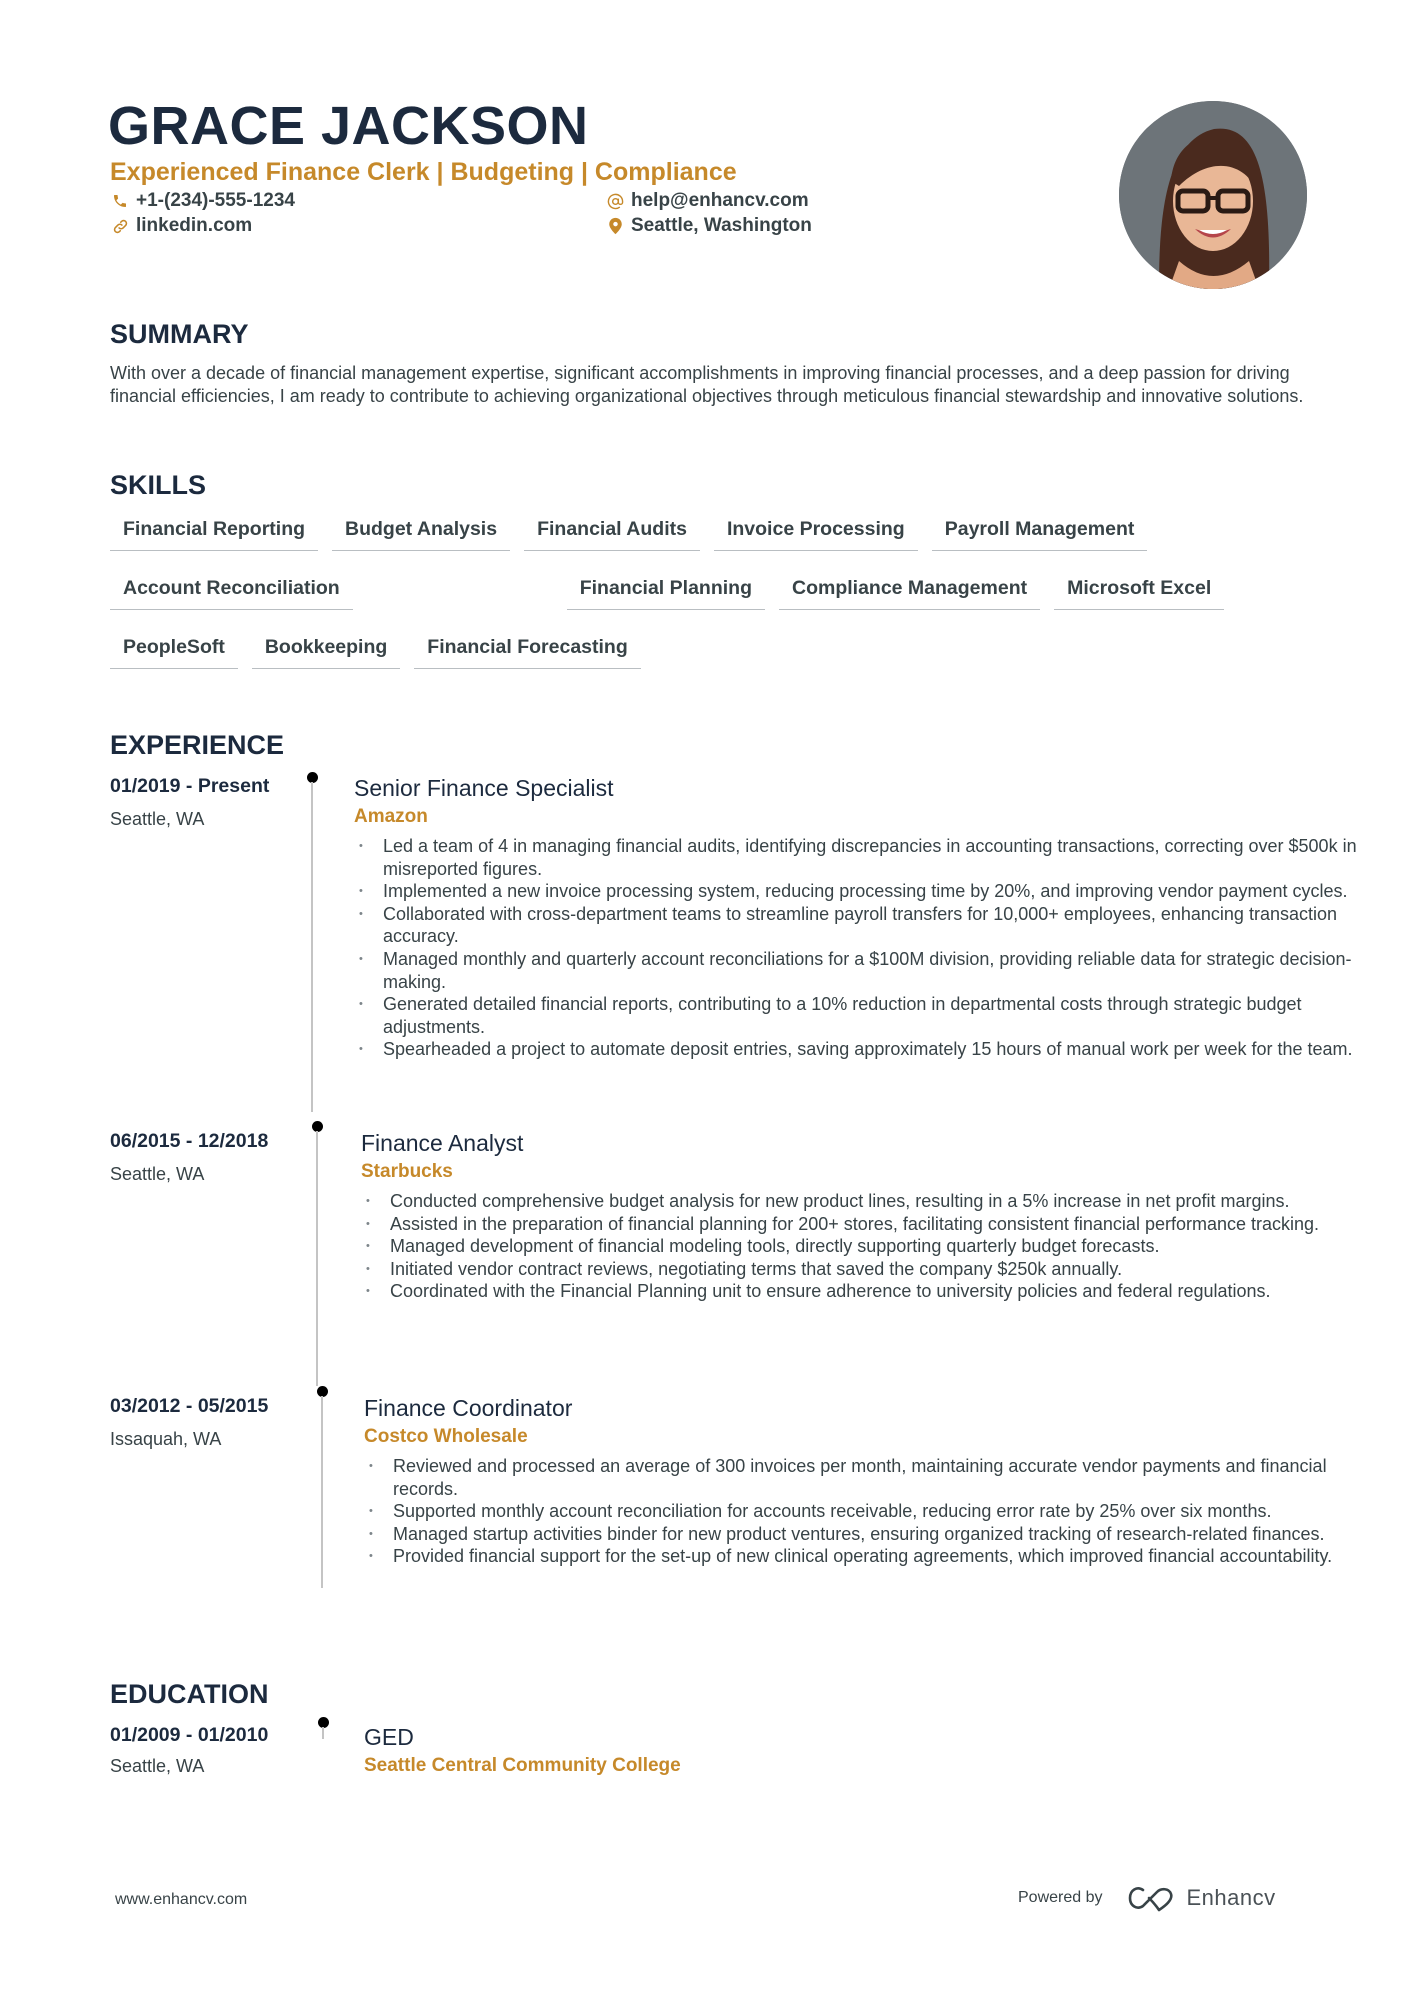  Describe the element at coordinates (391, 816) in the screenshot. I see `entry-company: Amazon` at that location.